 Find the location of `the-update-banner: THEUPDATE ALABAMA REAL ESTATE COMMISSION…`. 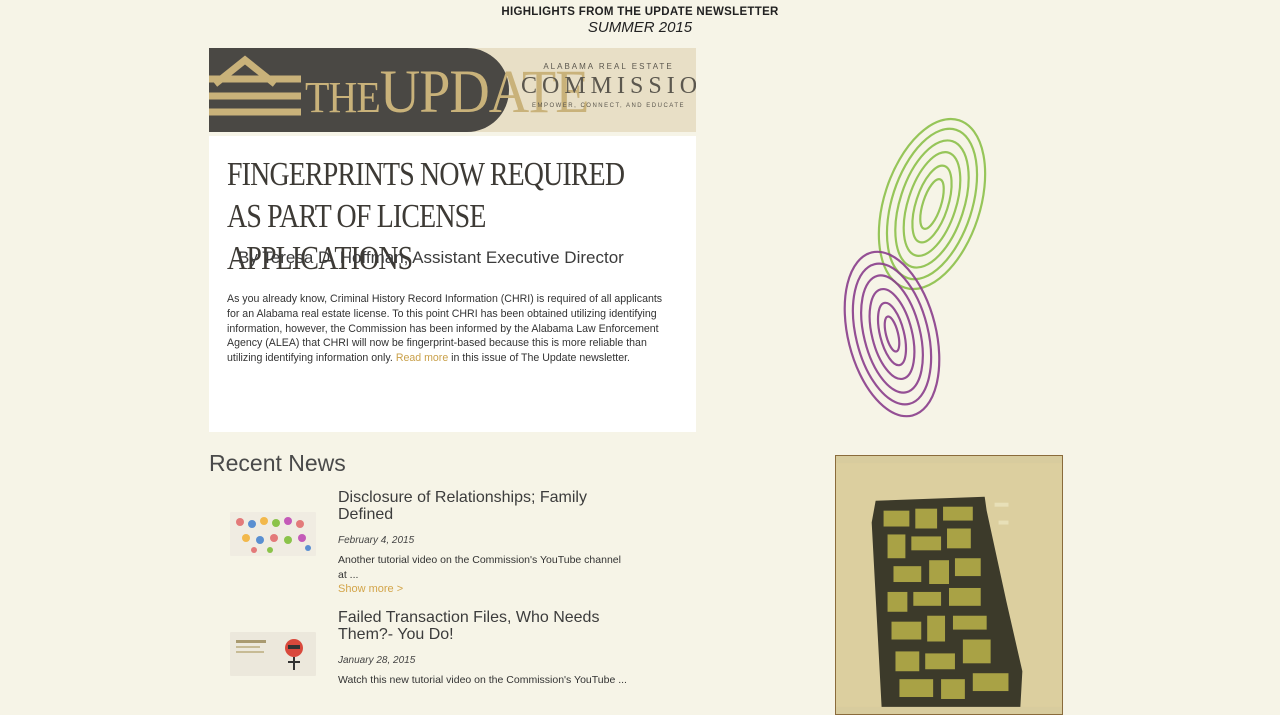

the-update-banner: THEUPDATE ALABAMA REAL ESTATE COMMISSION… is located at coordinates (452, 90).